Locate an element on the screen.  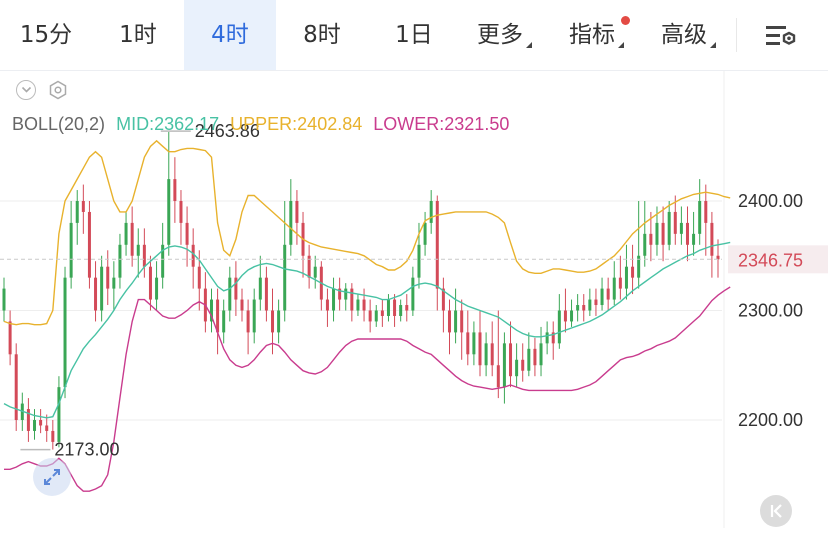
y-tick-label: 2400.00 is located at coordinates (770, 201).